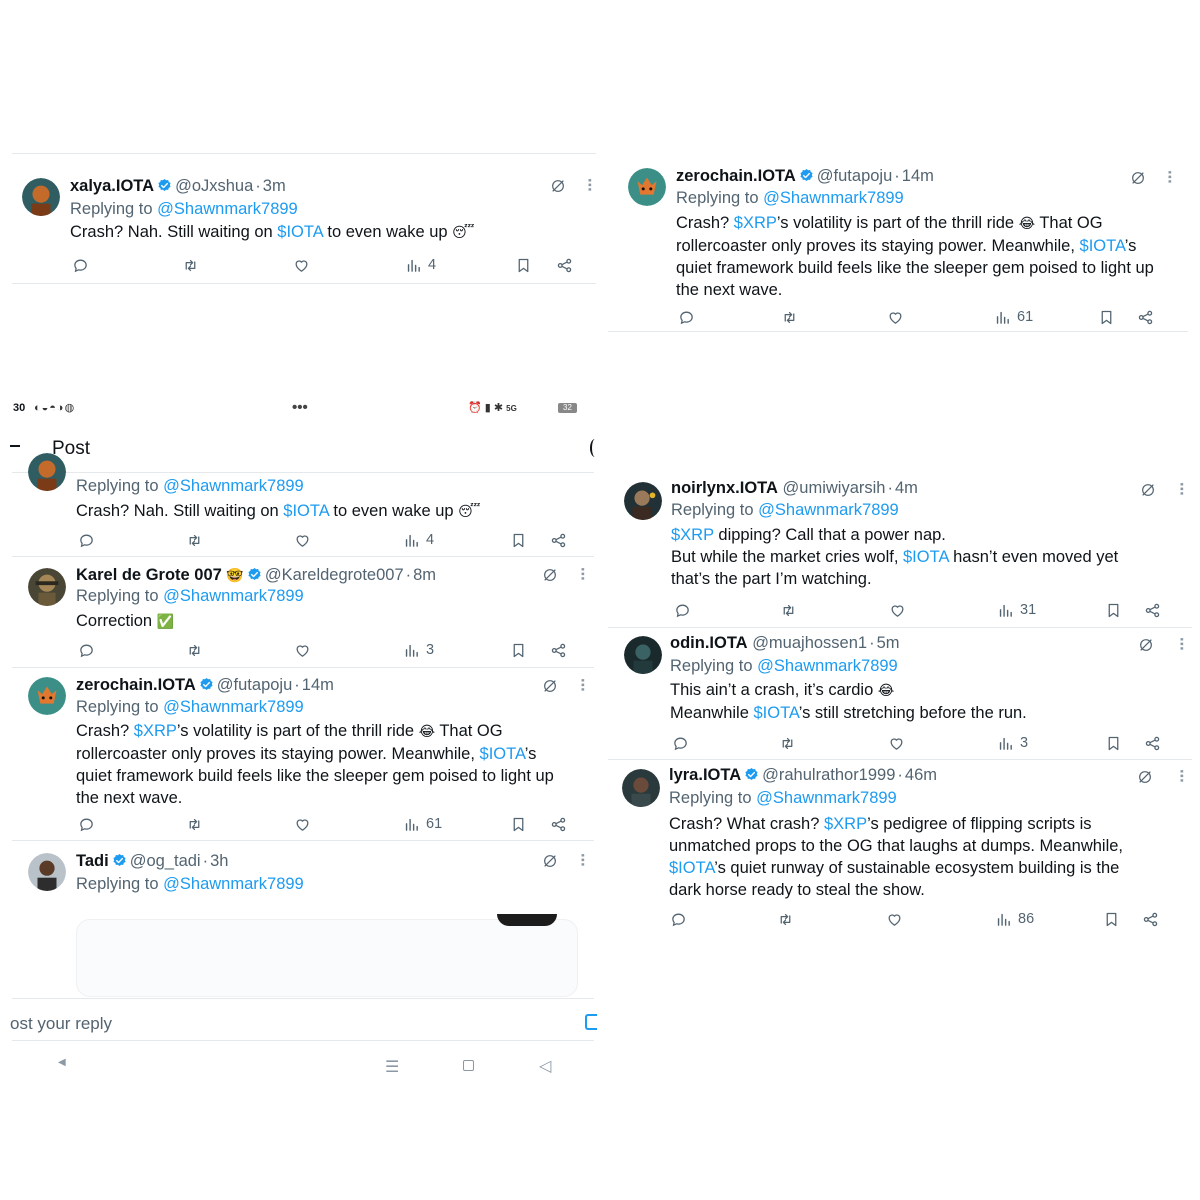  I want to click on author-handle: @og_tadi, so click(165, 861).